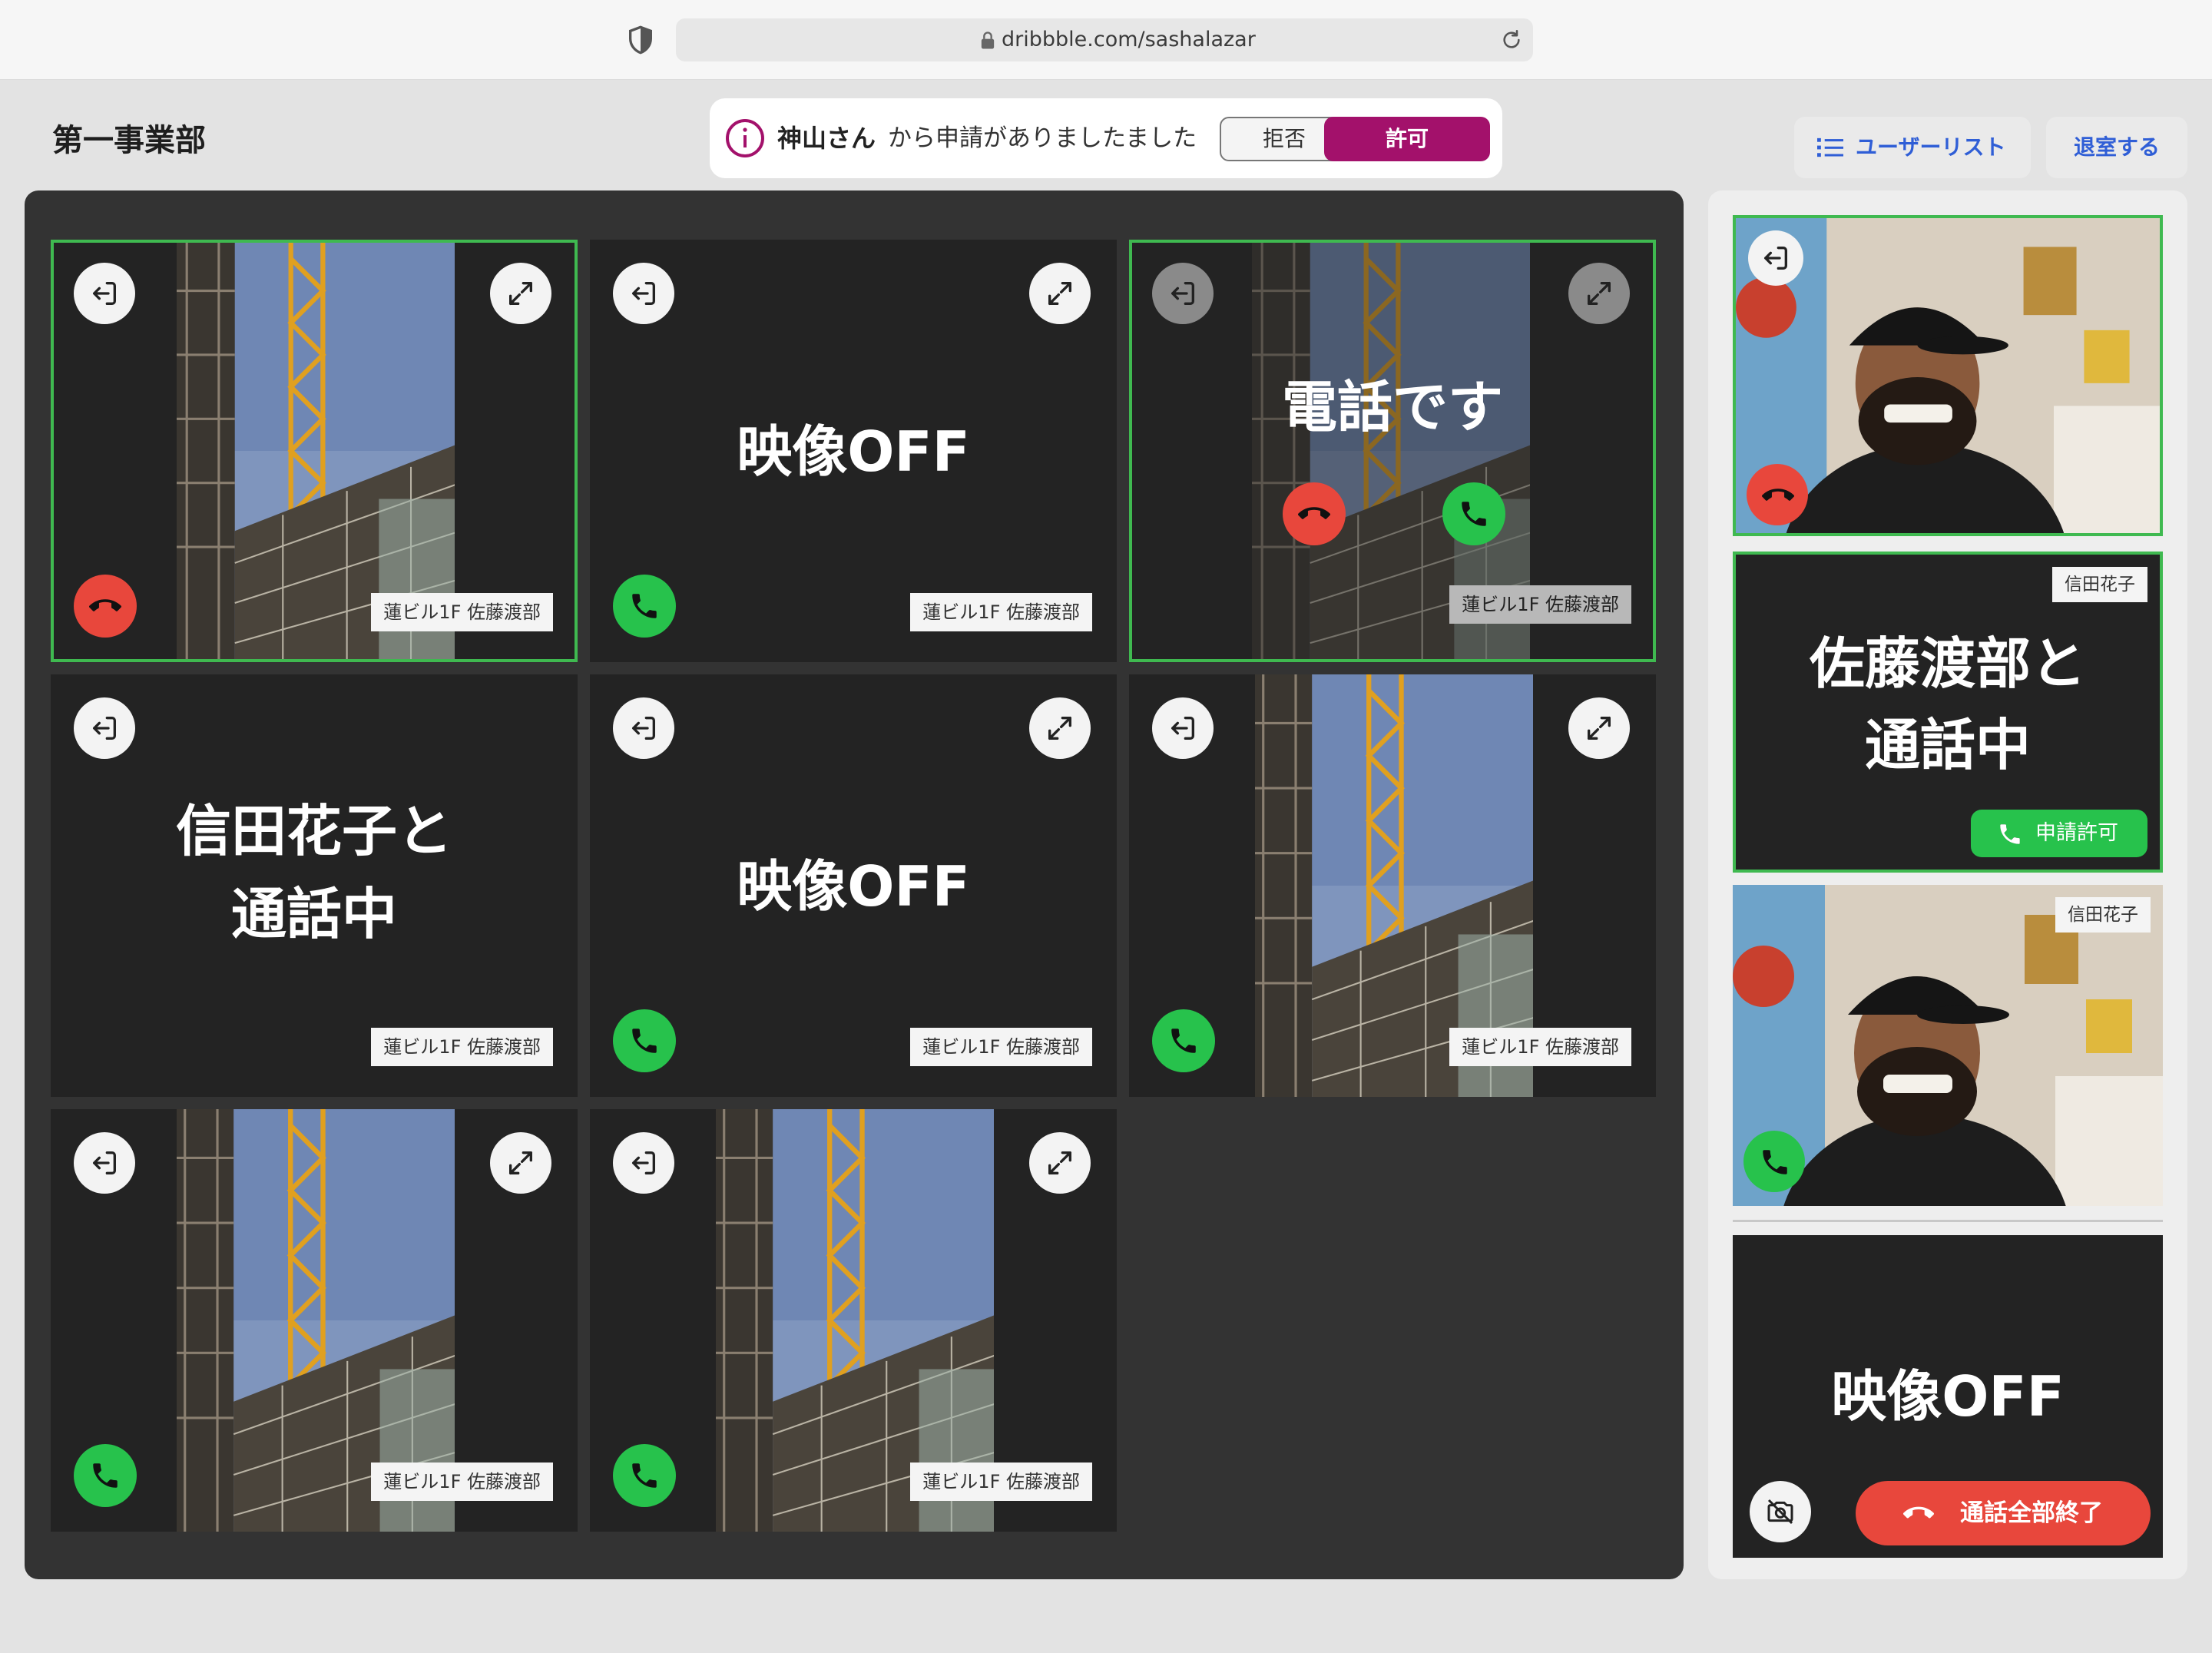 This screenshot has height=1653, width=2212. What do you see at coordinates (1407, 139) in the screenshot?
I see `allow-button: 許可` at bounding box center [1407, 139].